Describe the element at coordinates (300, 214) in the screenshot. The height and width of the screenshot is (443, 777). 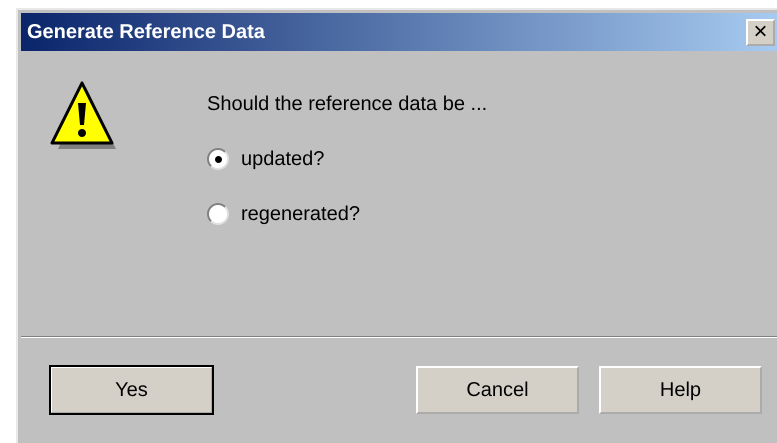
I see `option-label: regenerated?` at that location.